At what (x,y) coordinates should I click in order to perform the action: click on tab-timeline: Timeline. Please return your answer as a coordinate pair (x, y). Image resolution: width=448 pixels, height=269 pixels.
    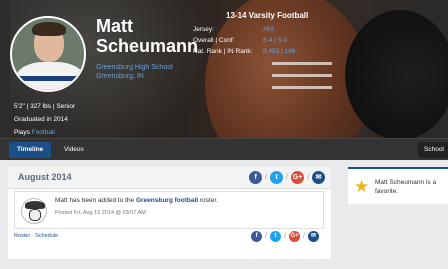
    Looking at the image, I should click on (30, 150).